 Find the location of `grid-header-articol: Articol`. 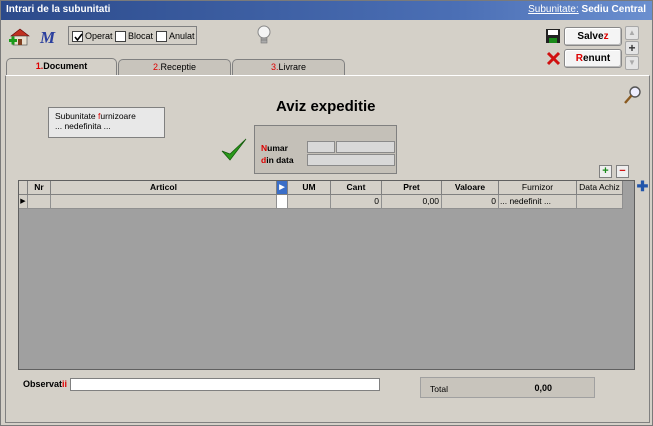

grid-header-articol: Articol is located at coordinates (164, 188).